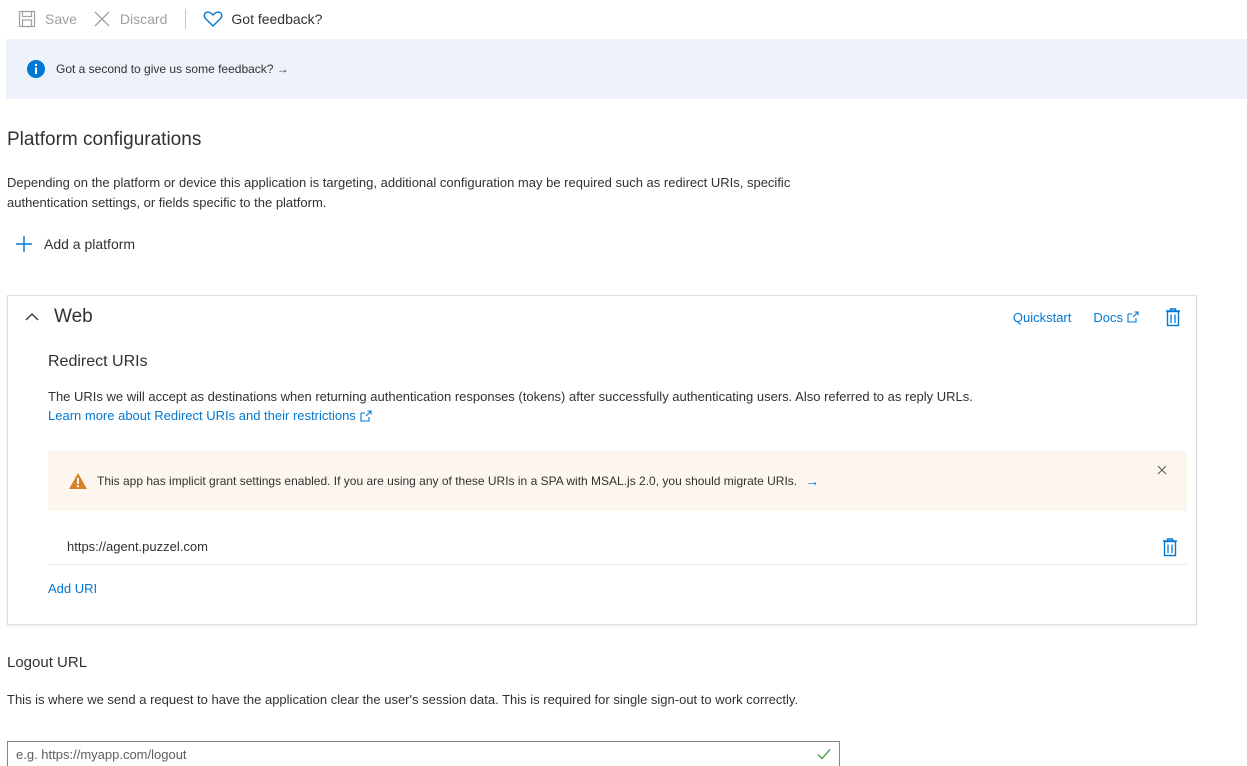 Image resolution: width=1247 pixels, height=766 pixels. I want to click on dismiss-warning-button, so click(1162, 470).